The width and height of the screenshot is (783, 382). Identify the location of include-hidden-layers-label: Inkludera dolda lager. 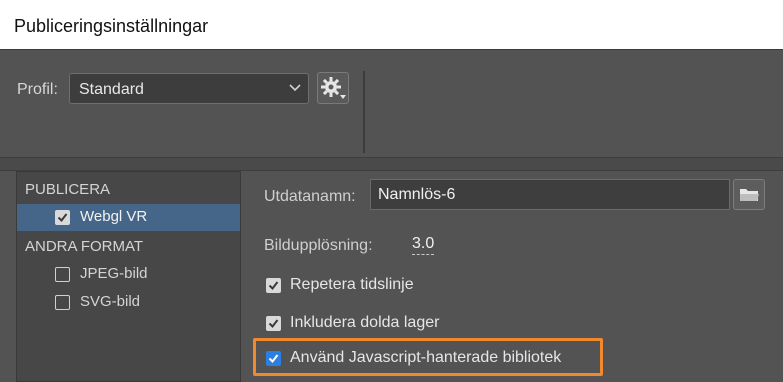
(365, 322).